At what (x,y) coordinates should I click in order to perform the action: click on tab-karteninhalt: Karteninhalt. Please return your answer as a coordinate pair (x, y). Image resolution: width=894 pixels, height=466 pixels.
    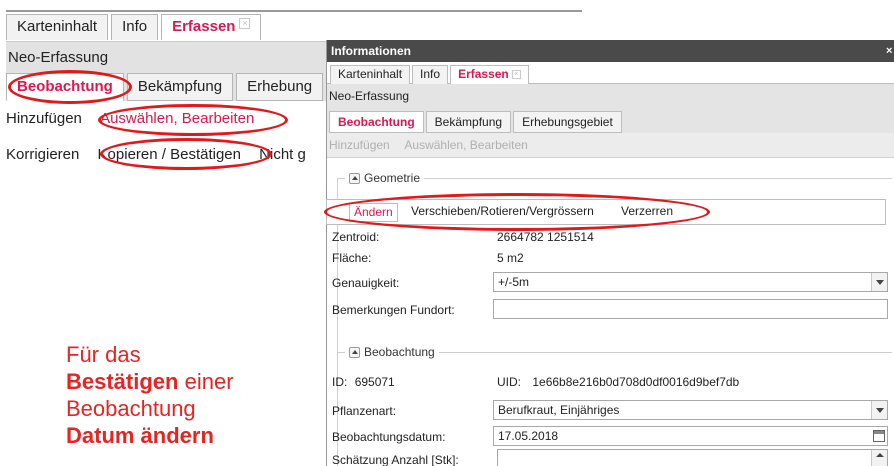
    Looking at the image, I should click on (57, 27).